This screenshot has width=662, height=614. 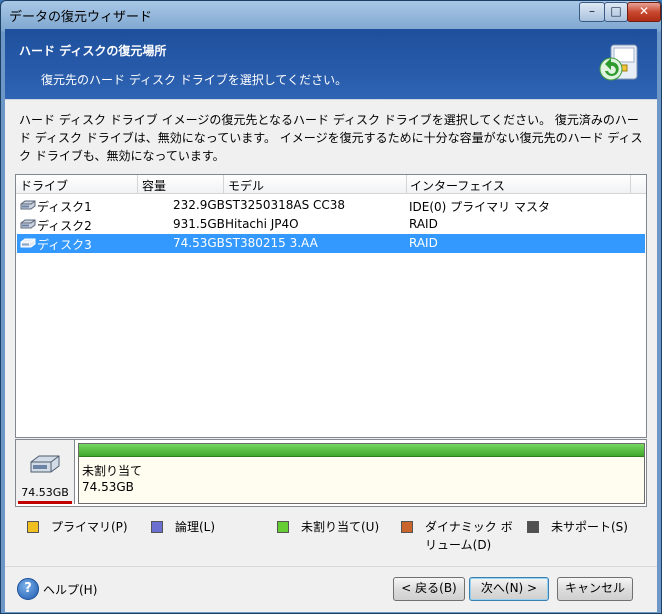 What do you see at coordinates (589, 527) in the screenshot?
I see `legend-label: 未サポート(S)` at bounding box center [589, 527].